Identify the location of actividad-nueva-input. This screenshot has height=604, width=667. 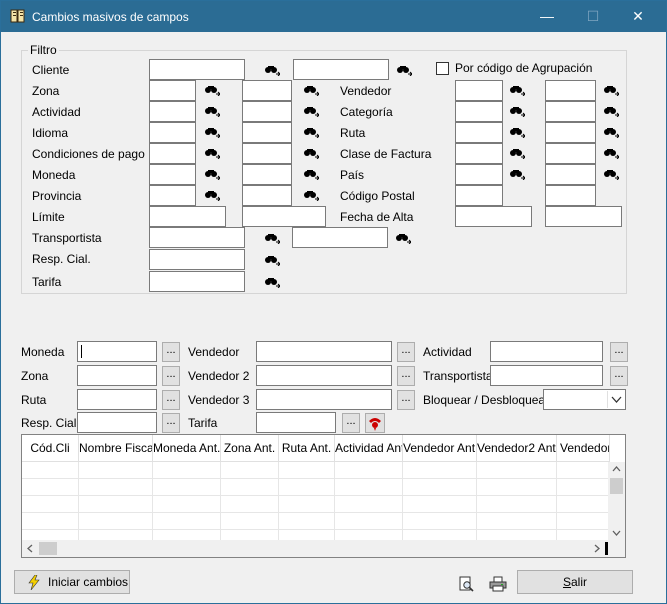
(546, 351).